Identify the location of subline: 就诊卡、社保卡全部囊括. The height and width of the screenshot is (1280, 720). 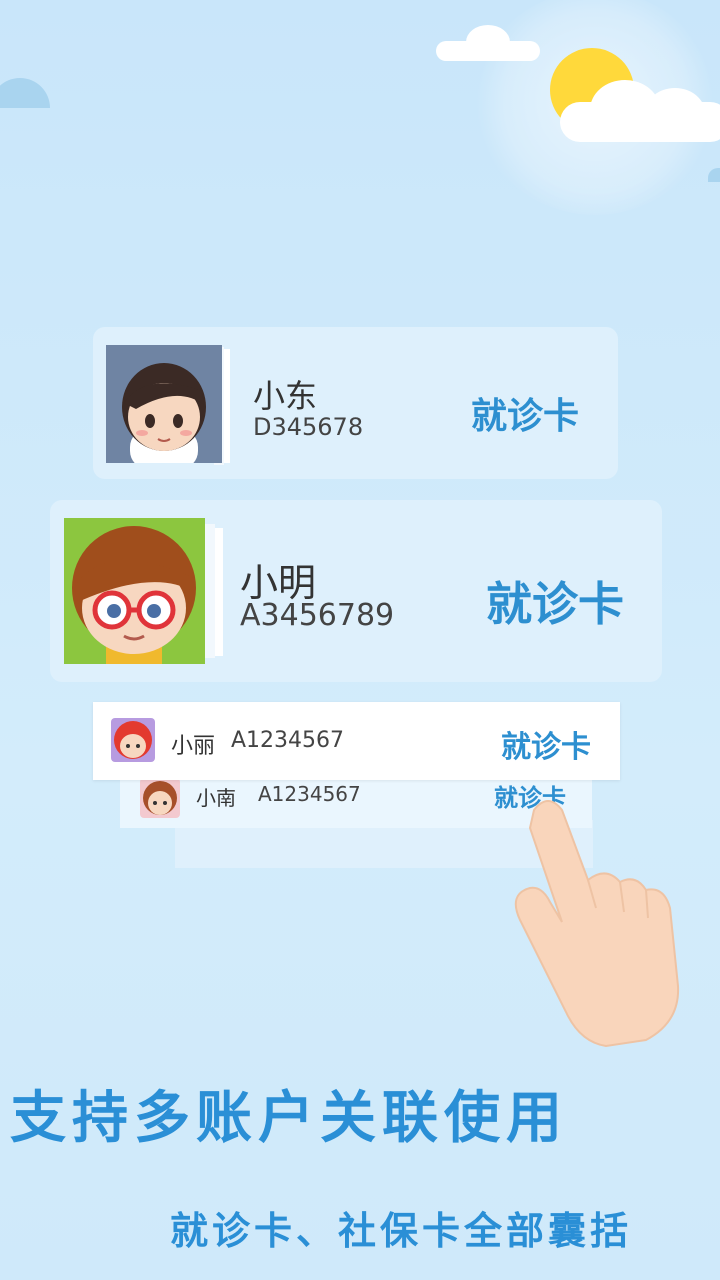
(401, 1231).